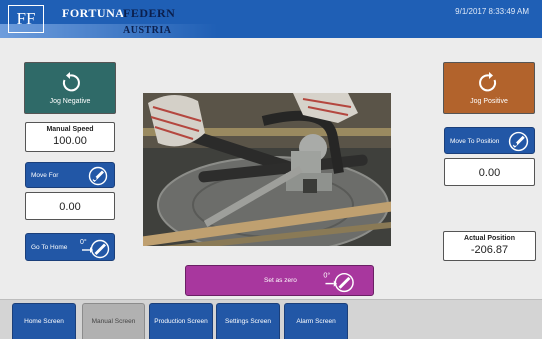 This screenshot has width=542, height=339. What do you see at coordinates (489, 250) in the screenshot?
I see `actual-position-value: -206.87` at bounding box center [489, 250].